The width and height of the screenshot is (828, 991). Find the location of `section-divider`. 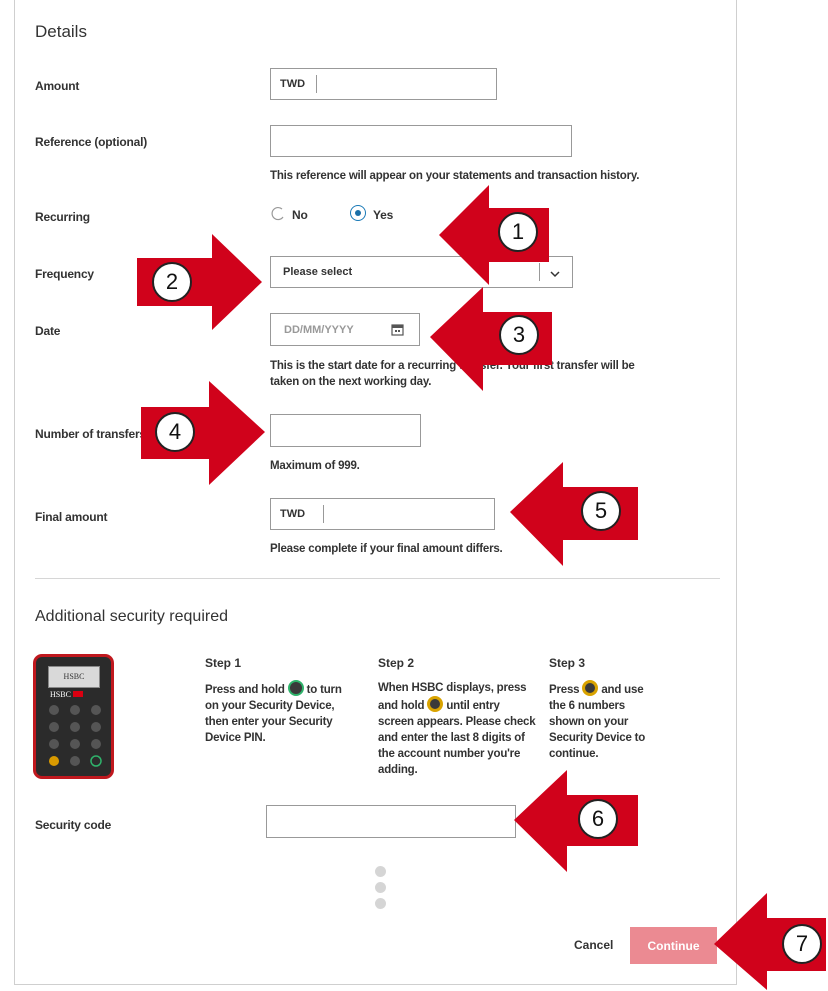

section-divider is located at coordinates (377, 578).